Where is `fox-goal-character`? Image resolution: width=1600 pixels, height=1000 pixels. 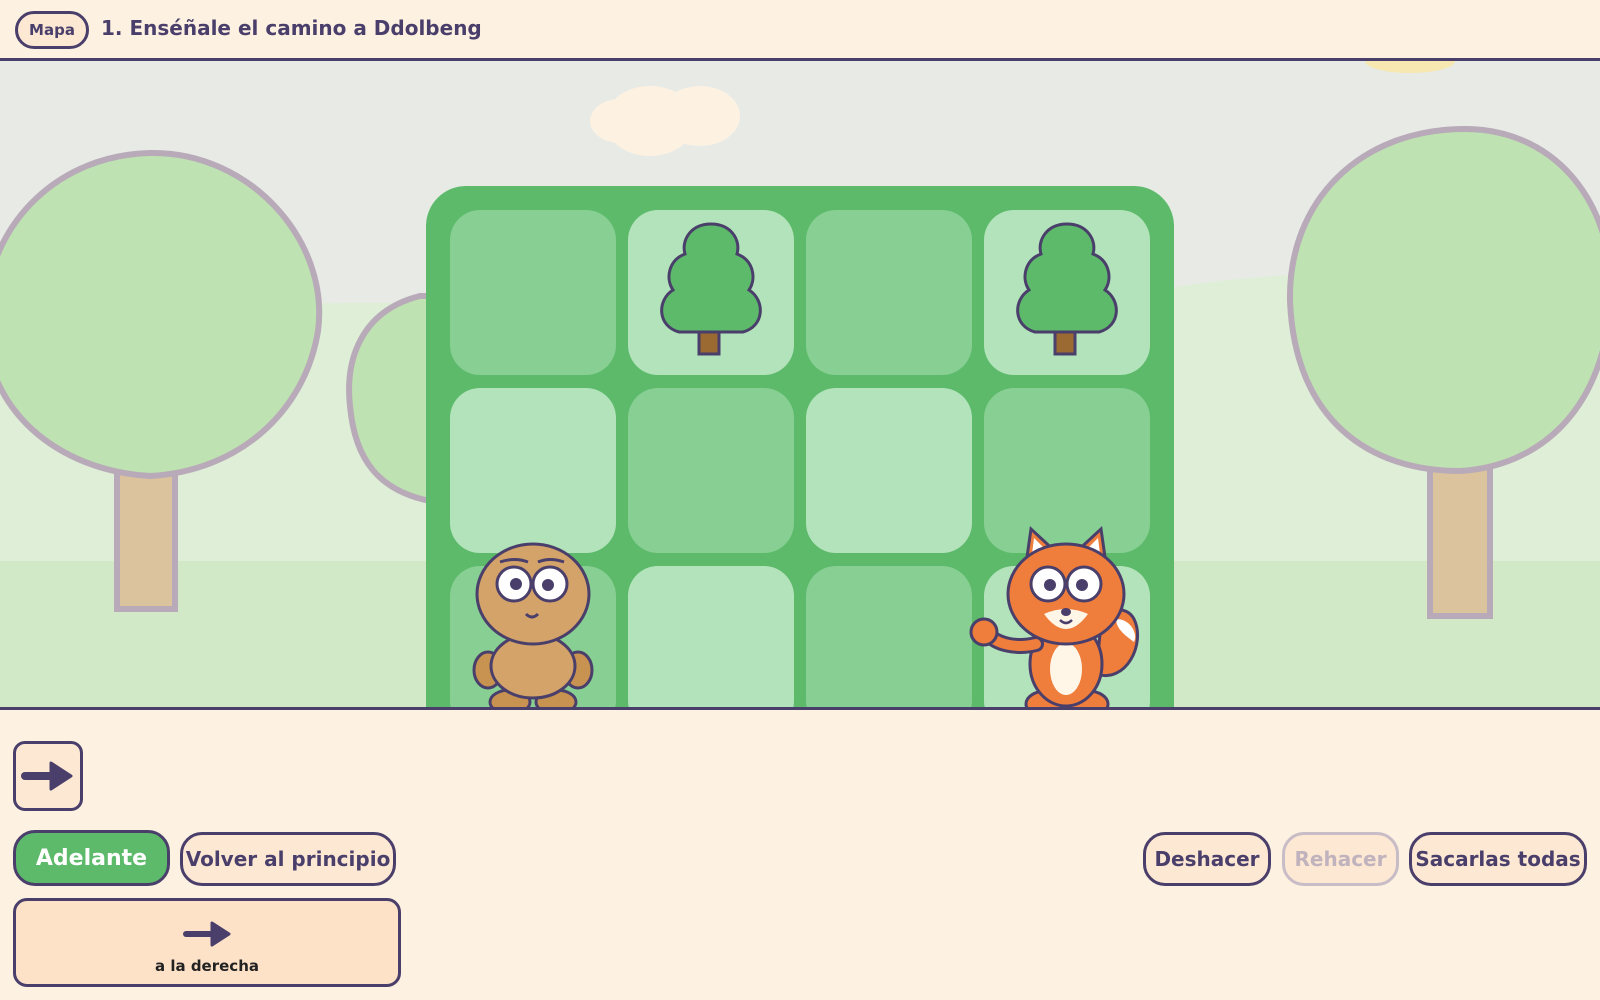 fox-goal-character is located at coordinates (1054, 616).